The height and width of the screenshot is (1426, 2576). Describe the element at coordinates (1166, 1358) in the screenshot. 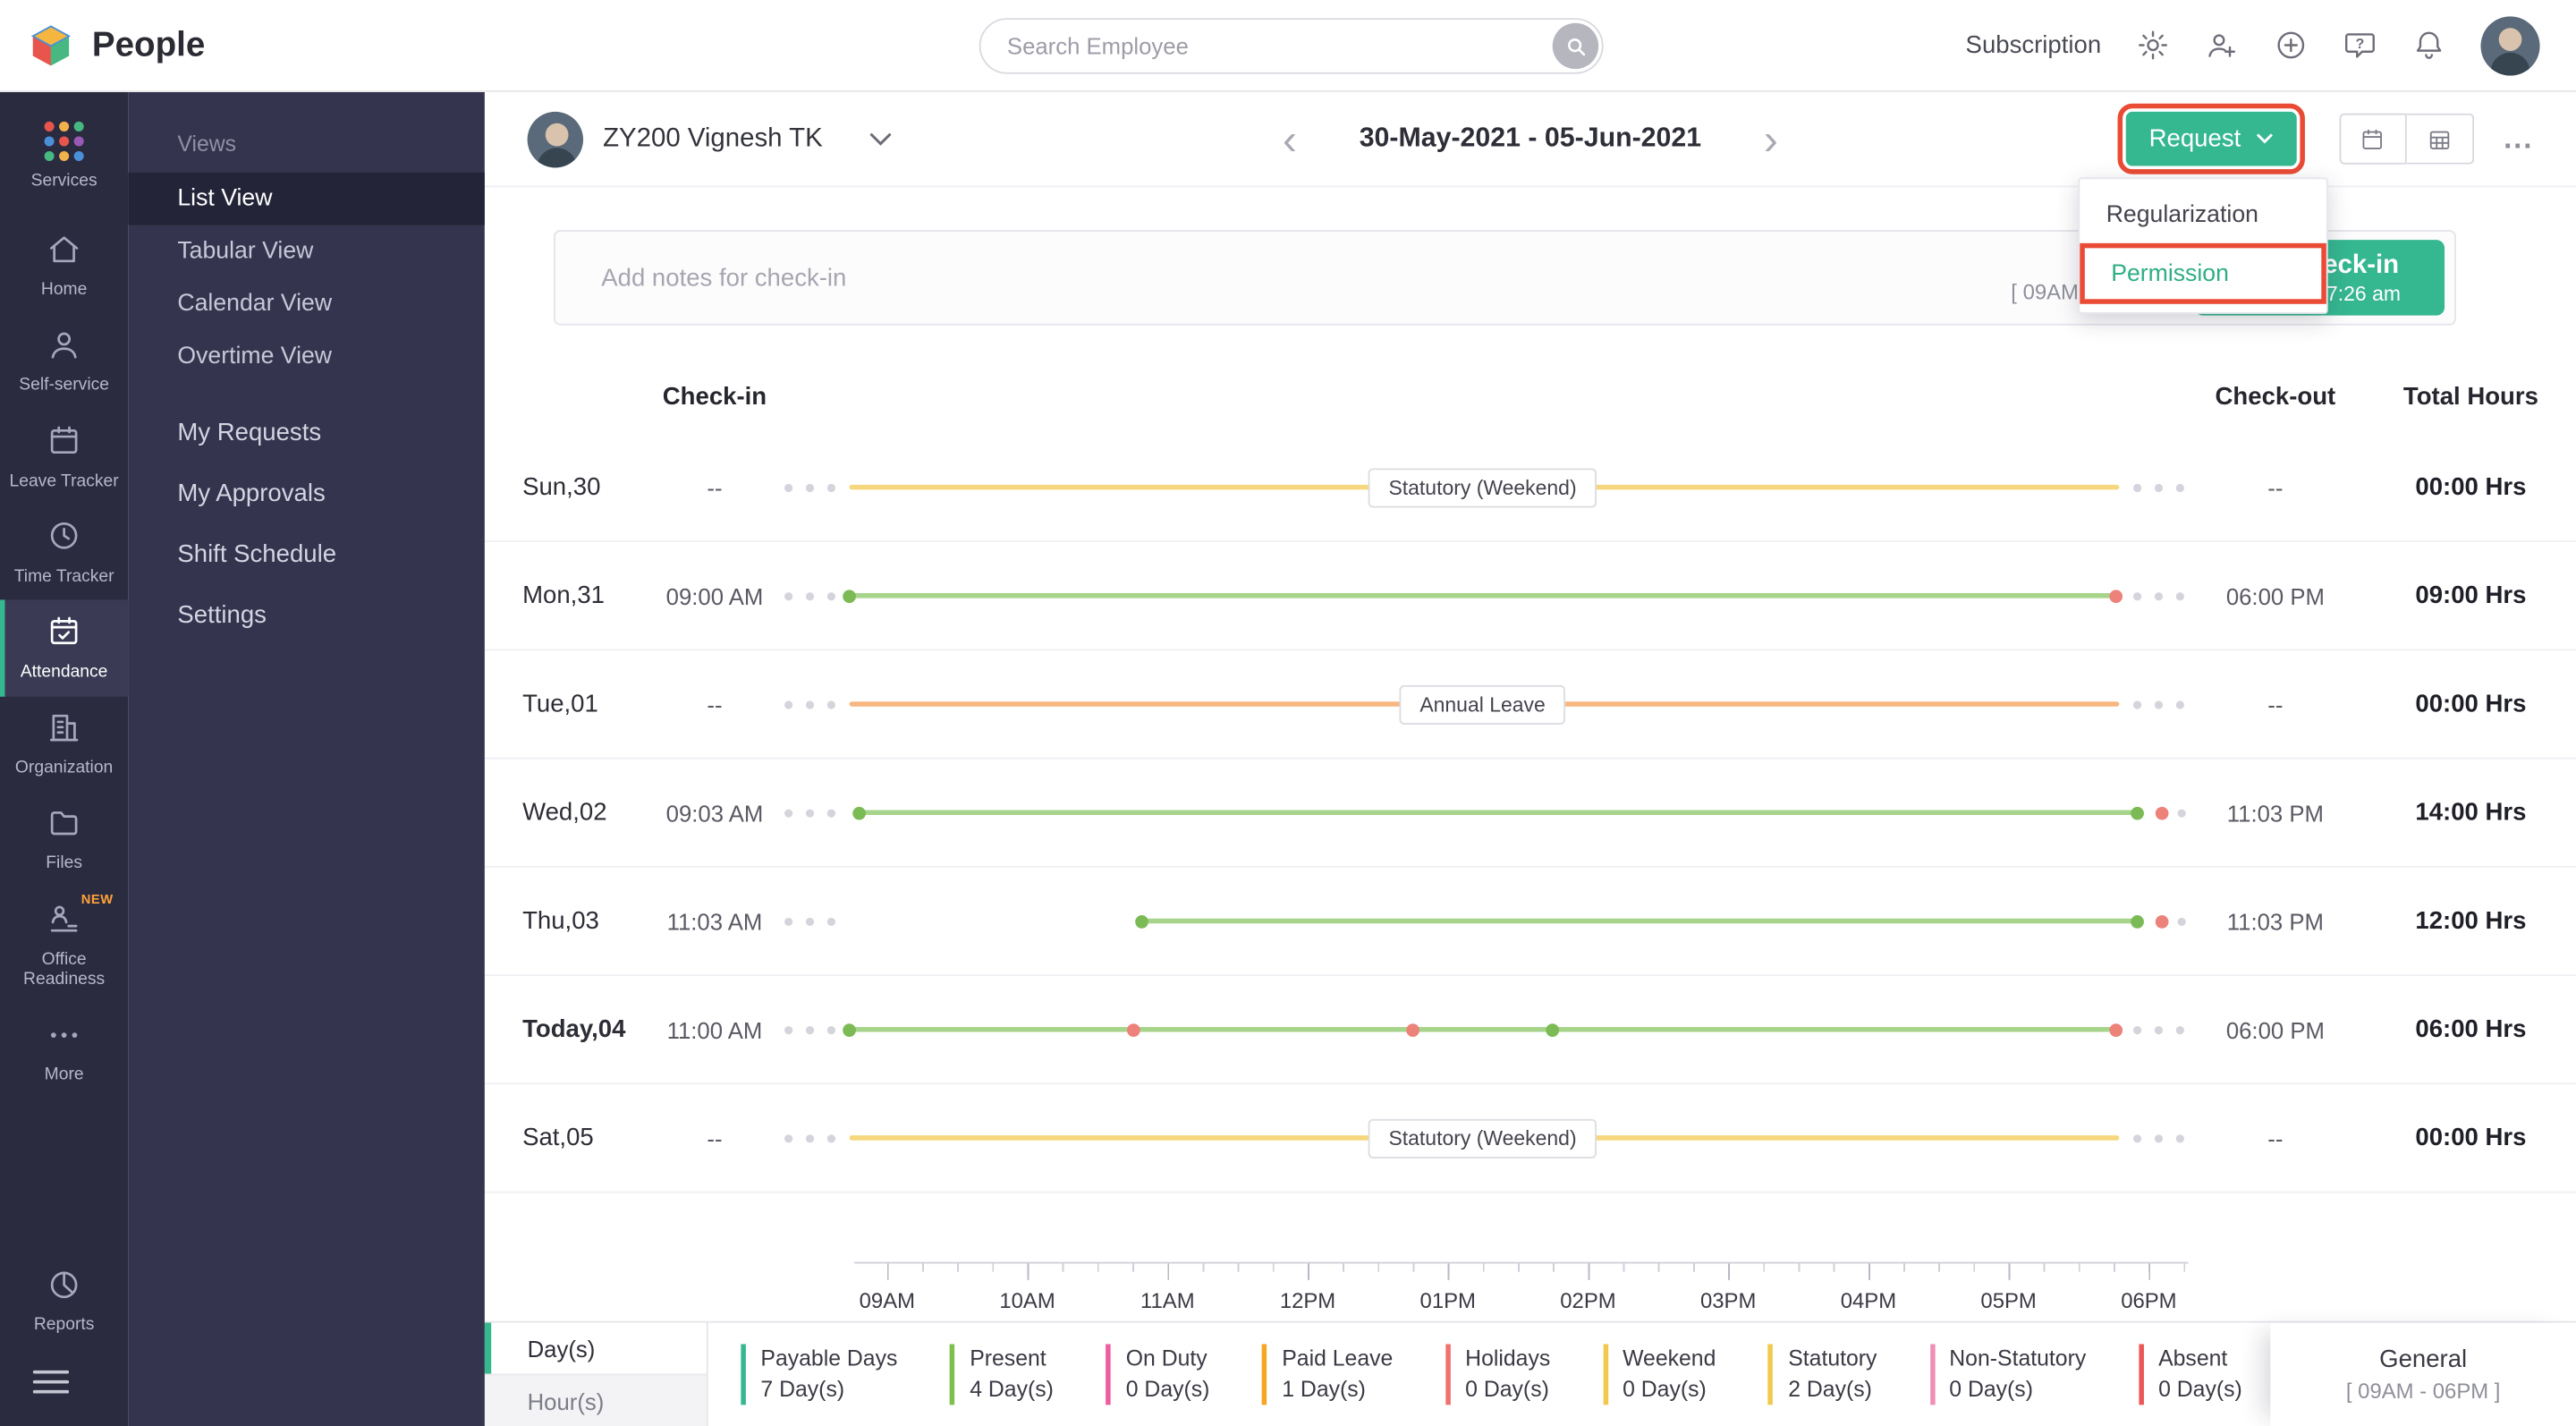

I see `stat-label: On Duty` at that location.